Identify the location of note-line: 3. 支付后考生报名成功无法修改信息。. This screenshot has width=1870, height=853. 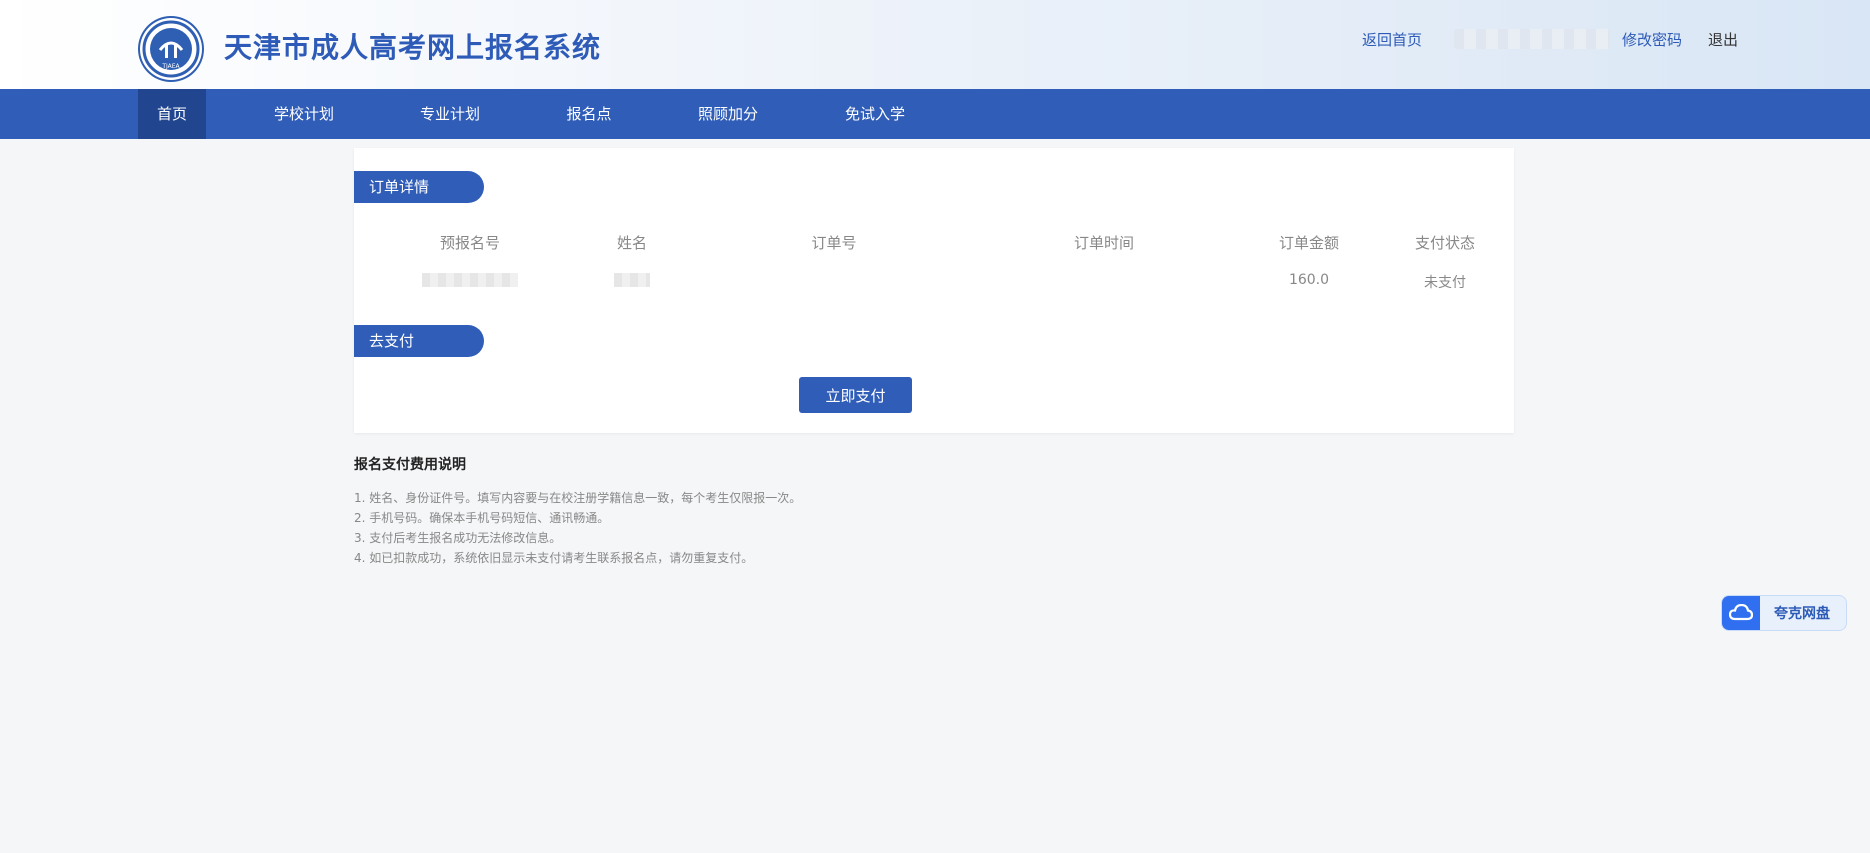
(458, 538).